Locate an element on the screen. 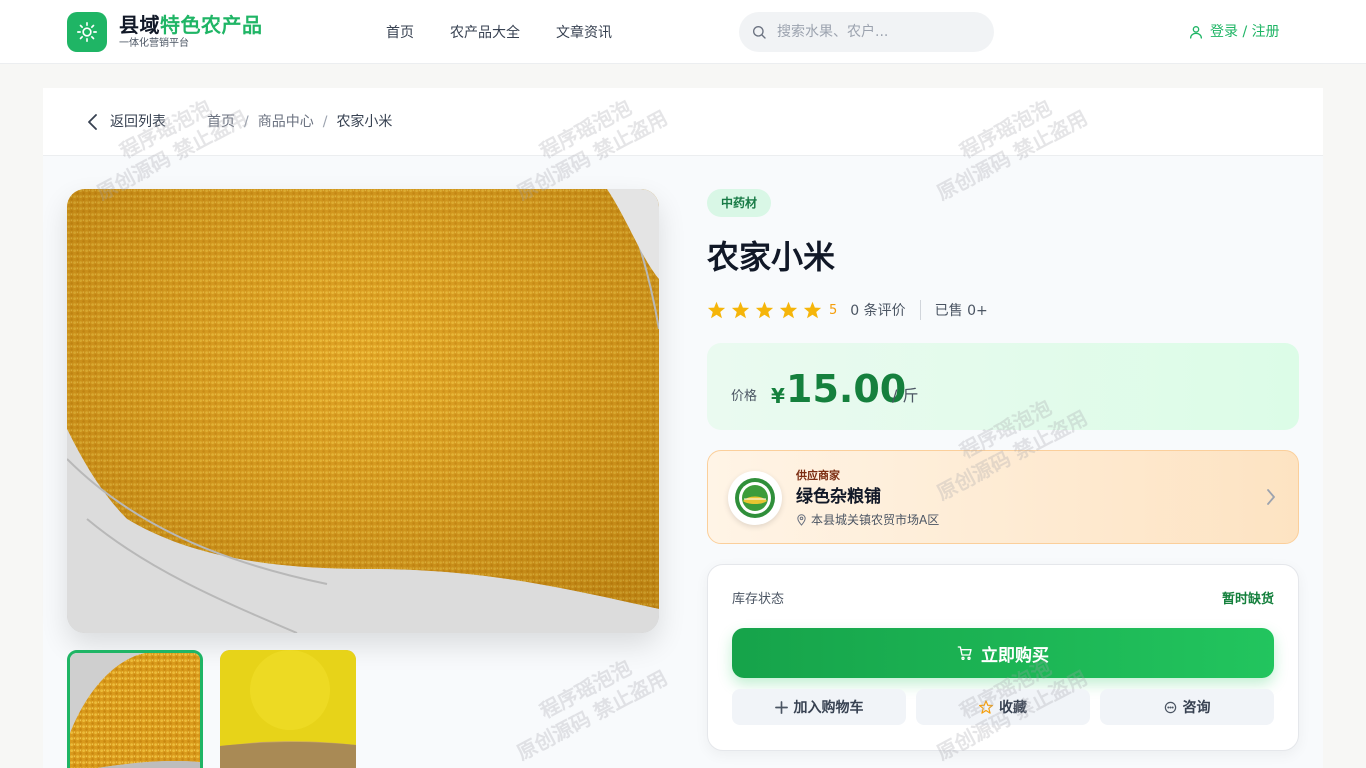  add-to-cart-button: 加入购物车 is located at coordinates (819, 707).